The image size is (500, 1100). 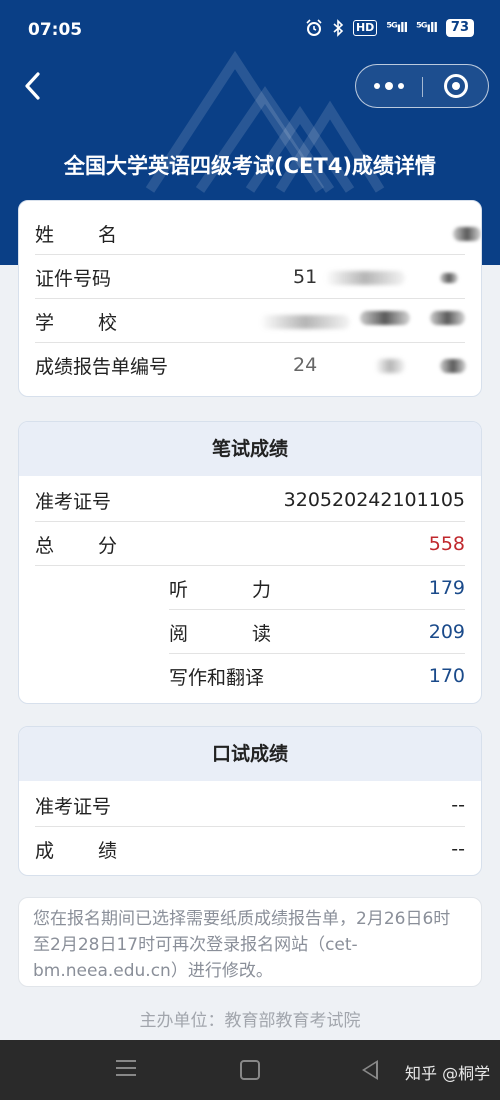 I want to click on reading-score: 209, so click(x=446, y=632).